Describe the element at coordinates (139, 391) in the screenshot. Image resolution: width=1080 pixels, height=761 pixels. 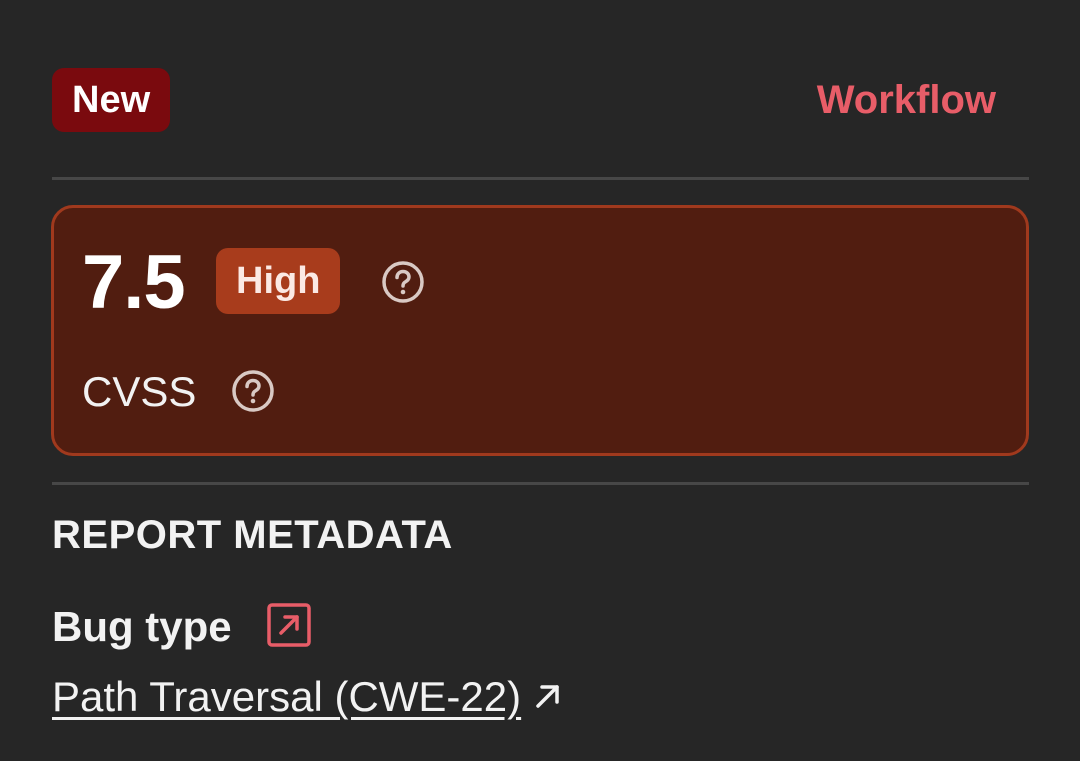
I see `cvss-label: CVSS` at that location.